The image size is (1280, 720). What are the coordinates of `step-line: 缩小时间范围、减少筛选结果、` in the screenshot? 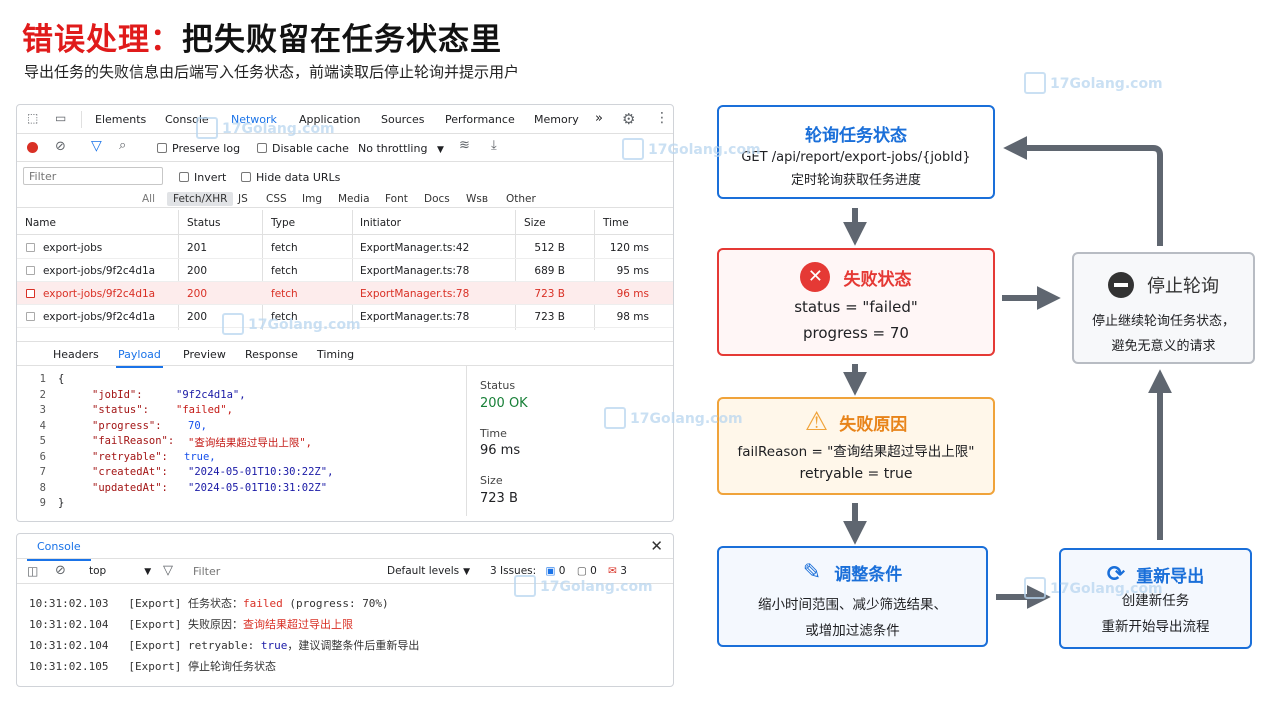 It's located at (852, 605).